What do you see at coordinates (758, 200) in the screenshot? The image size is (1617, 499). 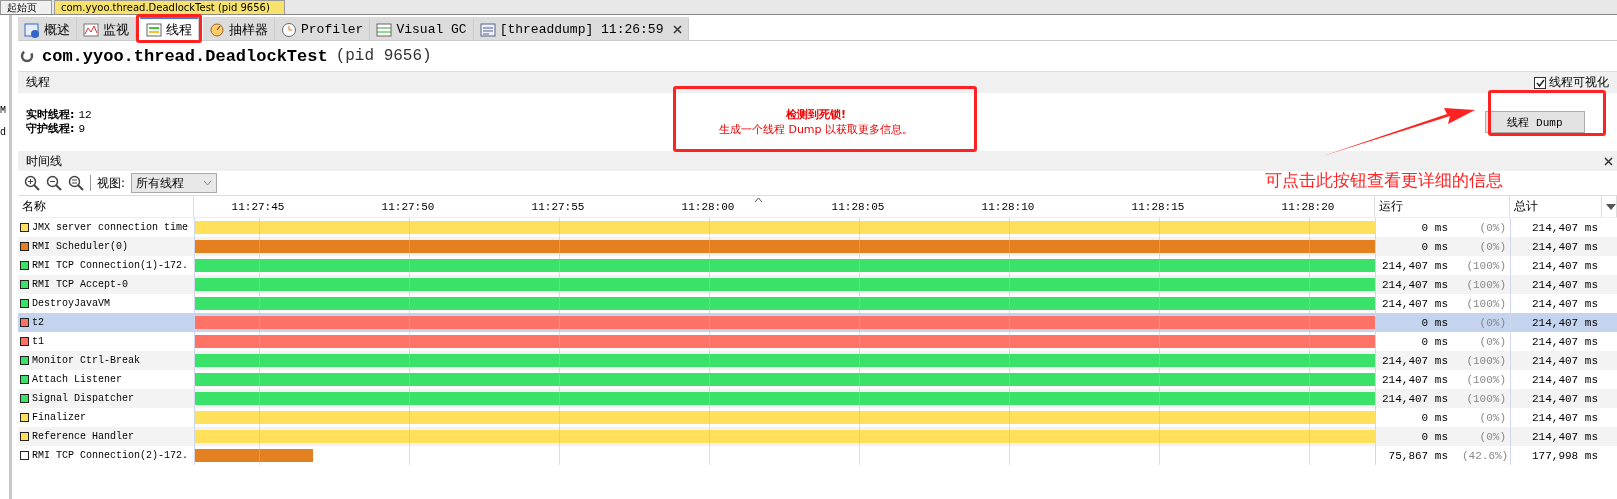 I see `collapse-icon` at bounding box center [758, 200].